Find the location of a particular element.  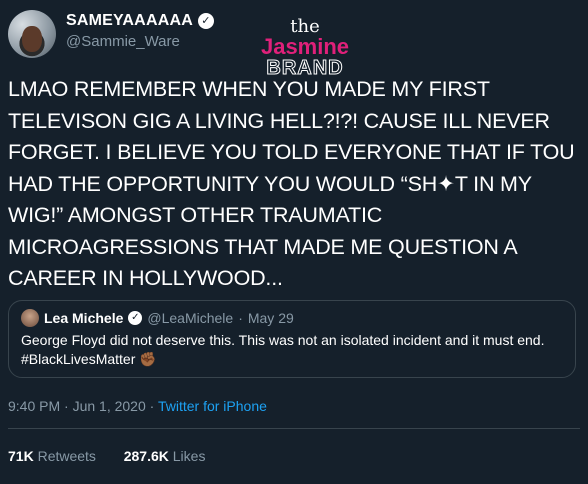

quoted-verified-badge-icon: ✓ is located at coordinates (135, 318).